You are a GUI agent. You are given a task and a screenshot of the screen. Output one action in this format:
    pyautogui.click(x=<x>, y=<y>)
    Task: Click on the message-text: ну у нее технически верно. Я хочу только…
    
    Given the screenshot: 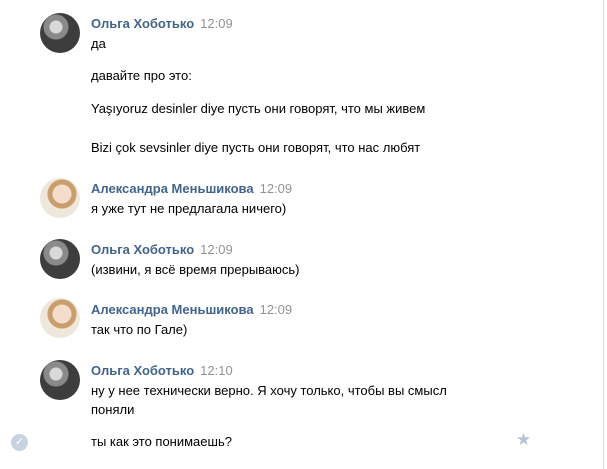 What is the action you would take?
    pyautogui.click(x=269, y=390)
    